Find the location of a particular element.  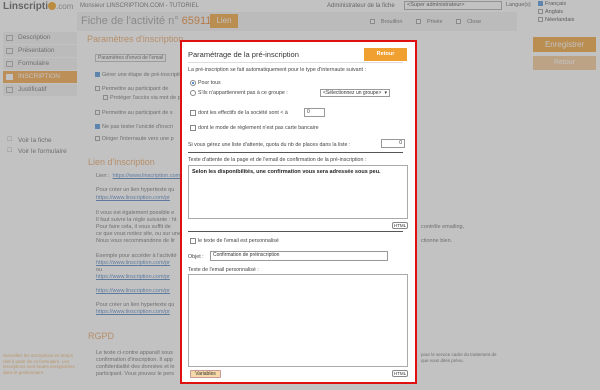

check-effectifs is located at coordinates (193, 113).